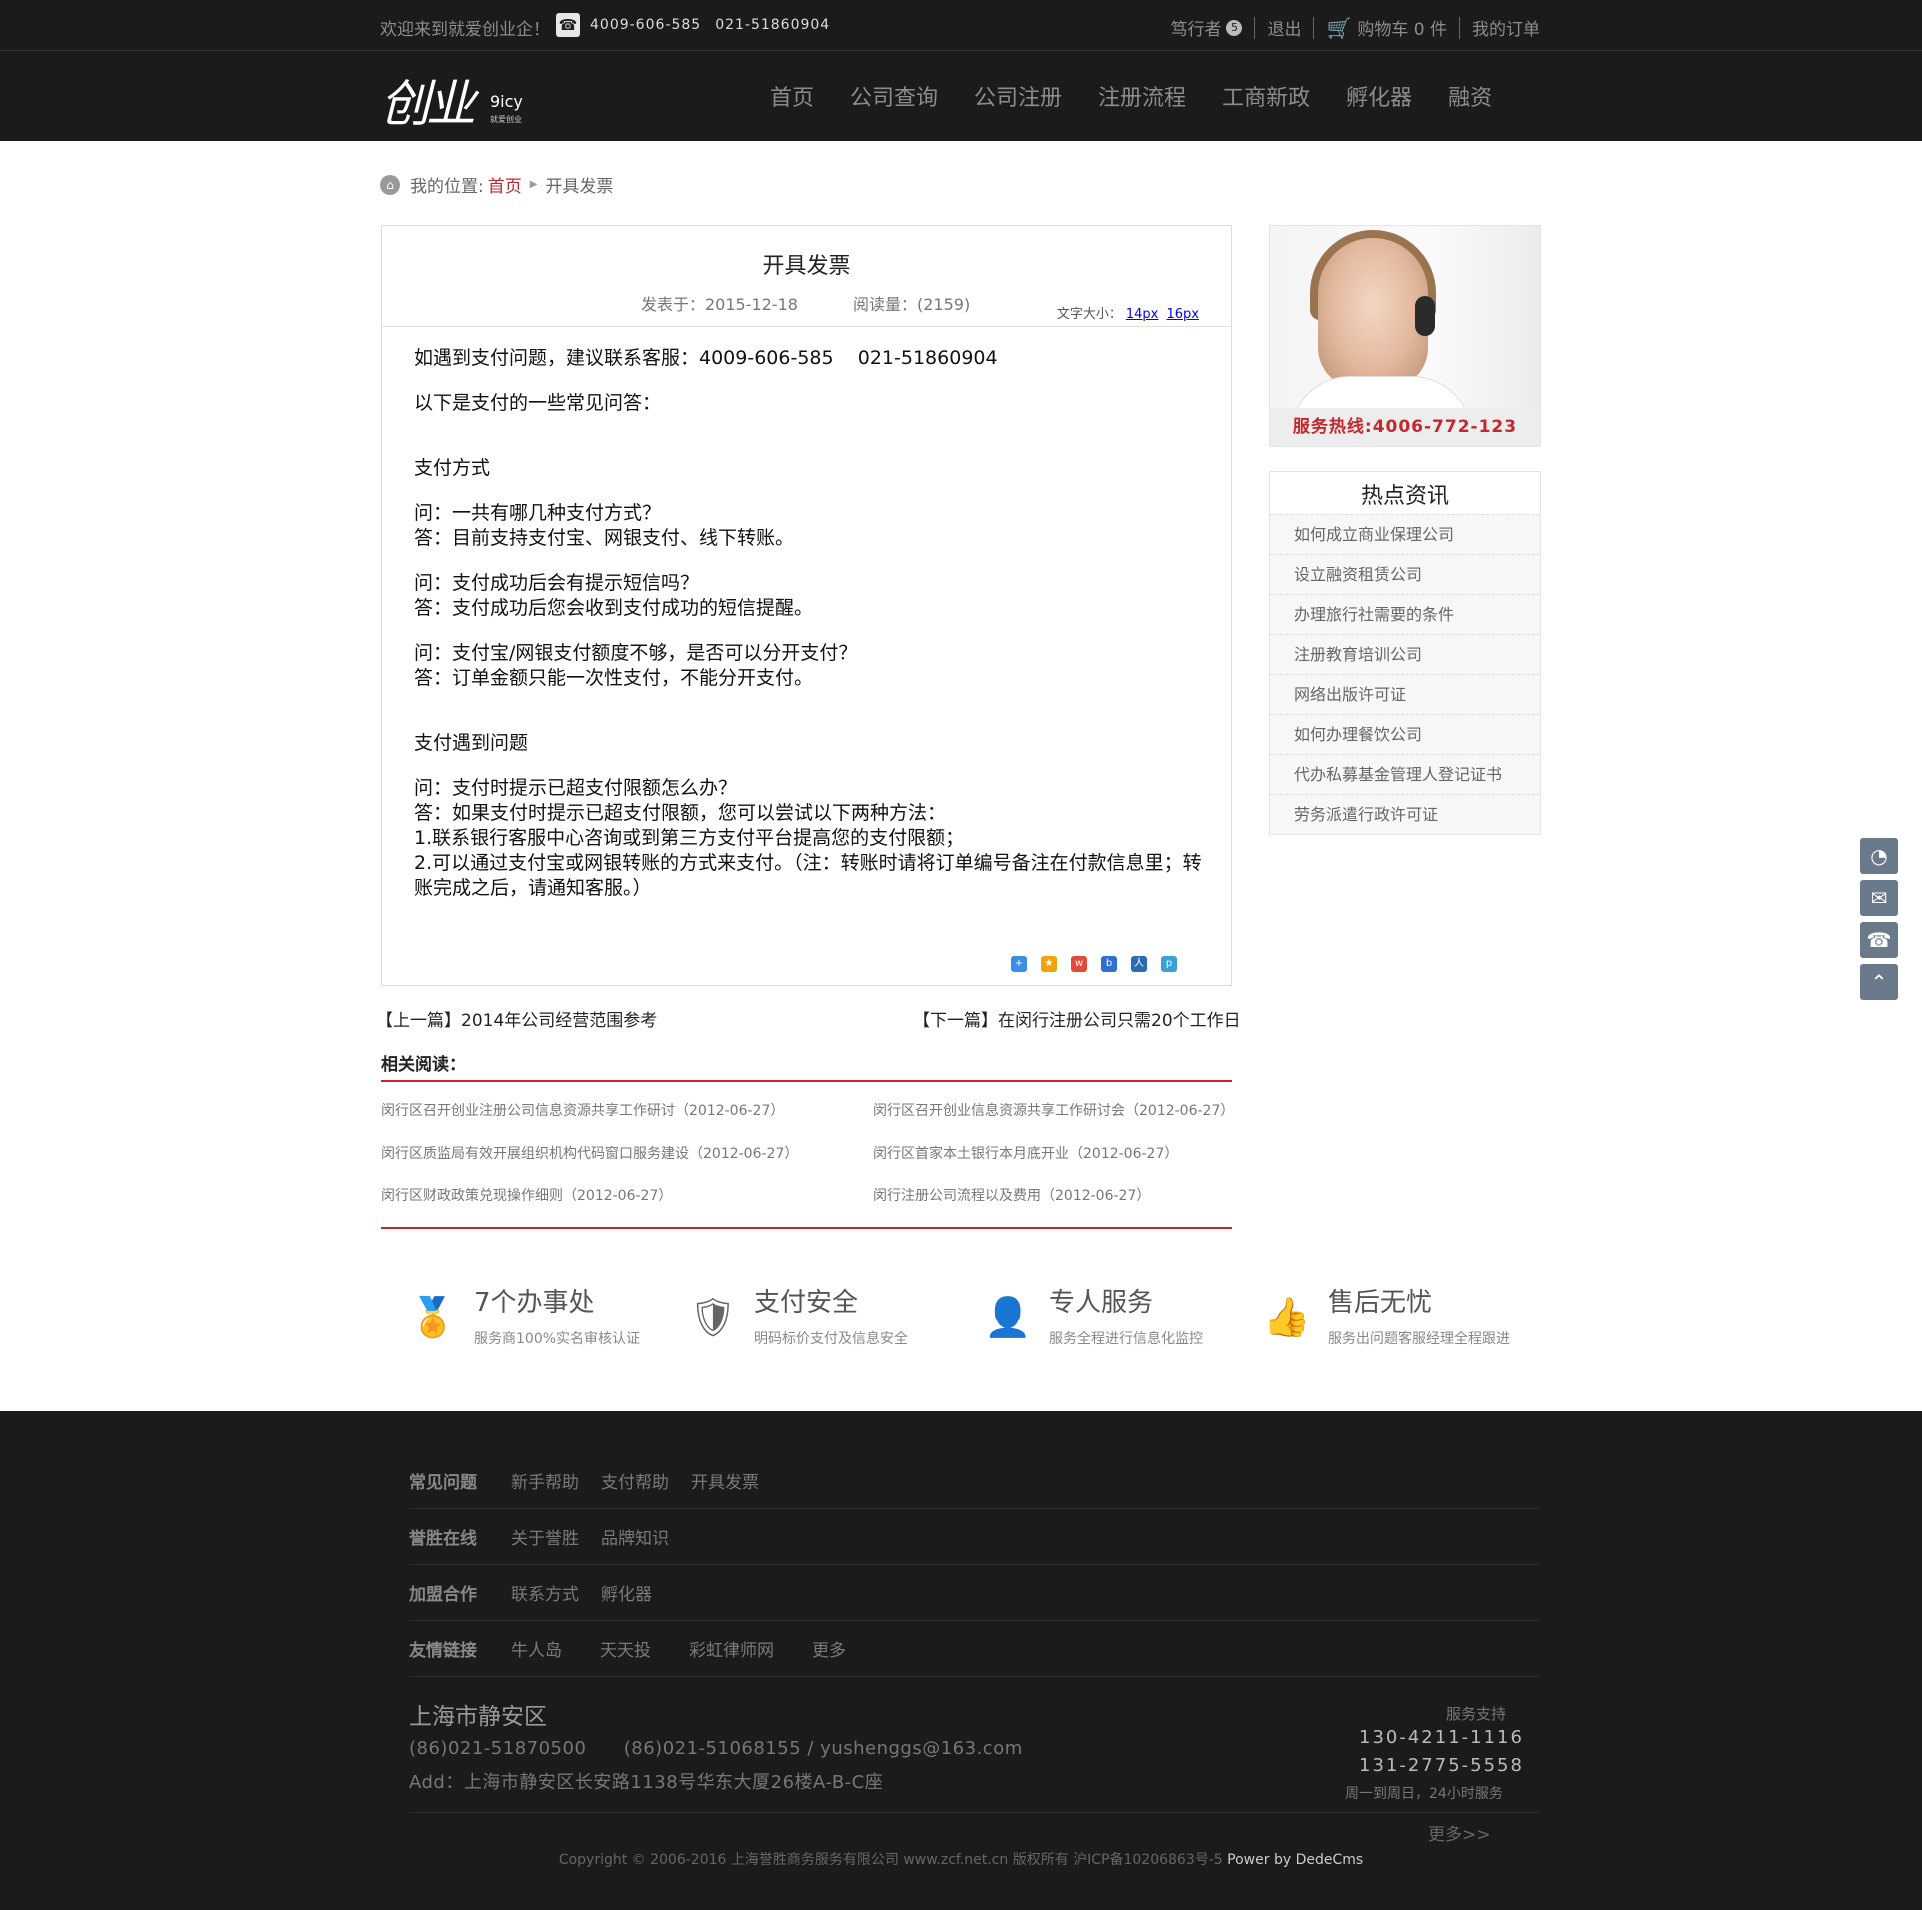 The height and width of the screenshot is (1910, 1922). What do you see at coordinates (894, 96) in the screenshot?
I see `nav-item-company-search: 公司查询` at bounding box center [894, 96].